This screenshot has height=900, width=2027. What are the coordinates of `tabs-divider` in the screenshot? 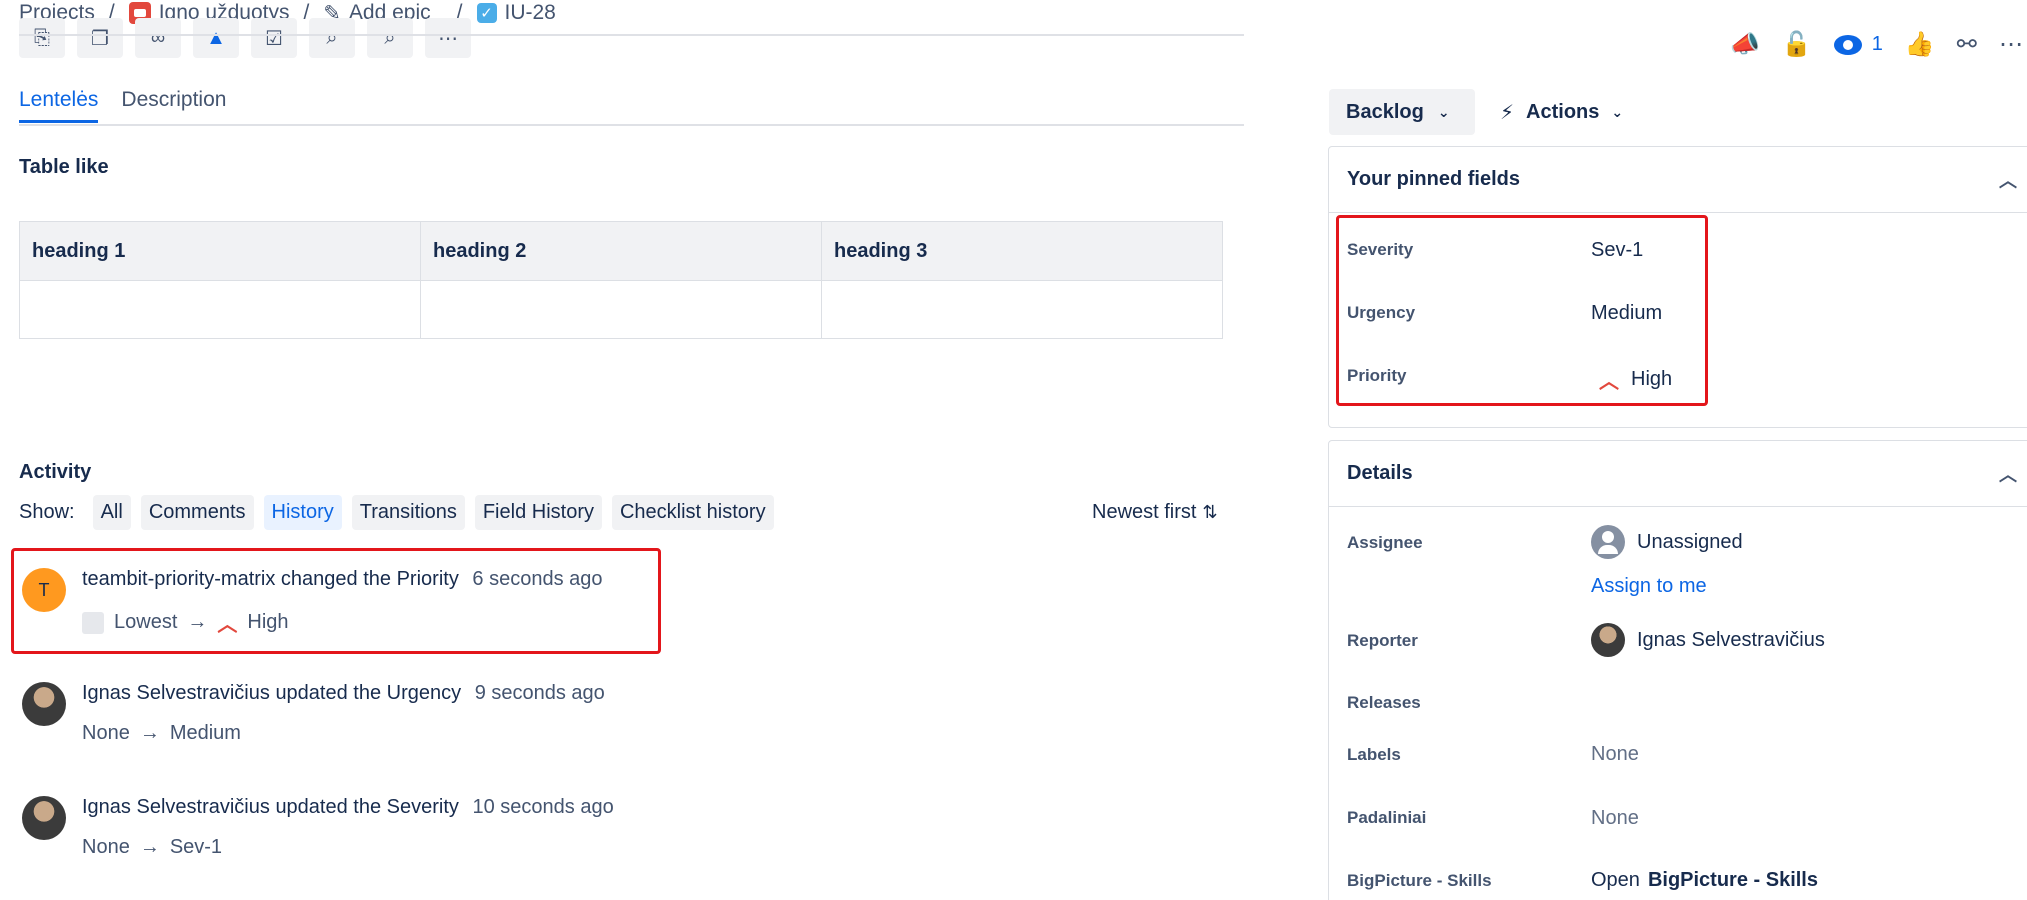 It's located at (631, 125).